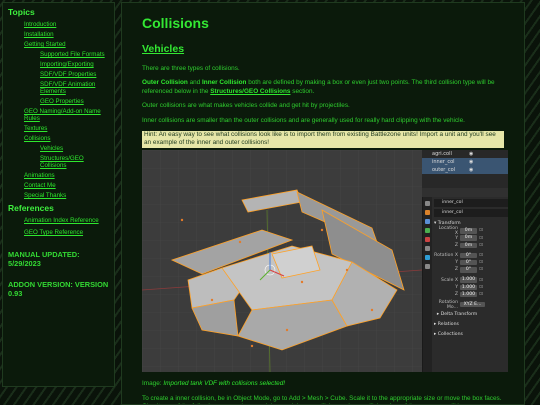  What do you see at coordinates (468, 238) in the screenshot?
I see `location-y: 0m` at bounding box center [468, 238].